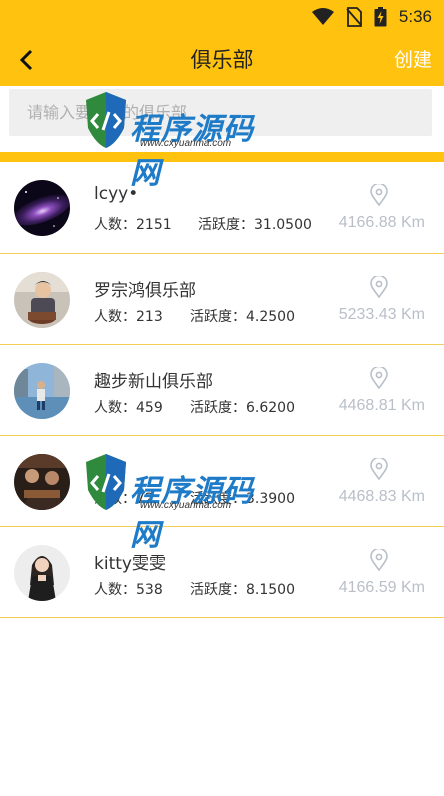  What do you see at coordinates (371, 17) in the screenshot?
I see `status-icons: 5:36` at bounding box center [371, 17].